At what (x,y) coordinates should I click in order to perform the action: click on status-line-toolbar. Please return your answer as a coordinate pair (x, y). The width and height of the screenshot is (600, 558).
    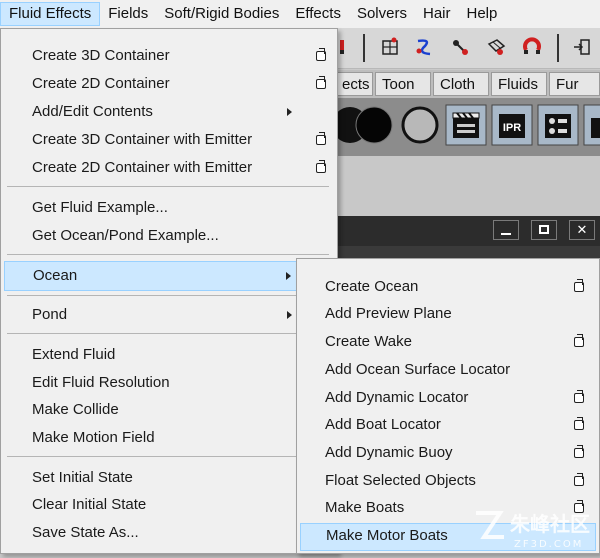
    Looking at the image, I should click on (467, 48).